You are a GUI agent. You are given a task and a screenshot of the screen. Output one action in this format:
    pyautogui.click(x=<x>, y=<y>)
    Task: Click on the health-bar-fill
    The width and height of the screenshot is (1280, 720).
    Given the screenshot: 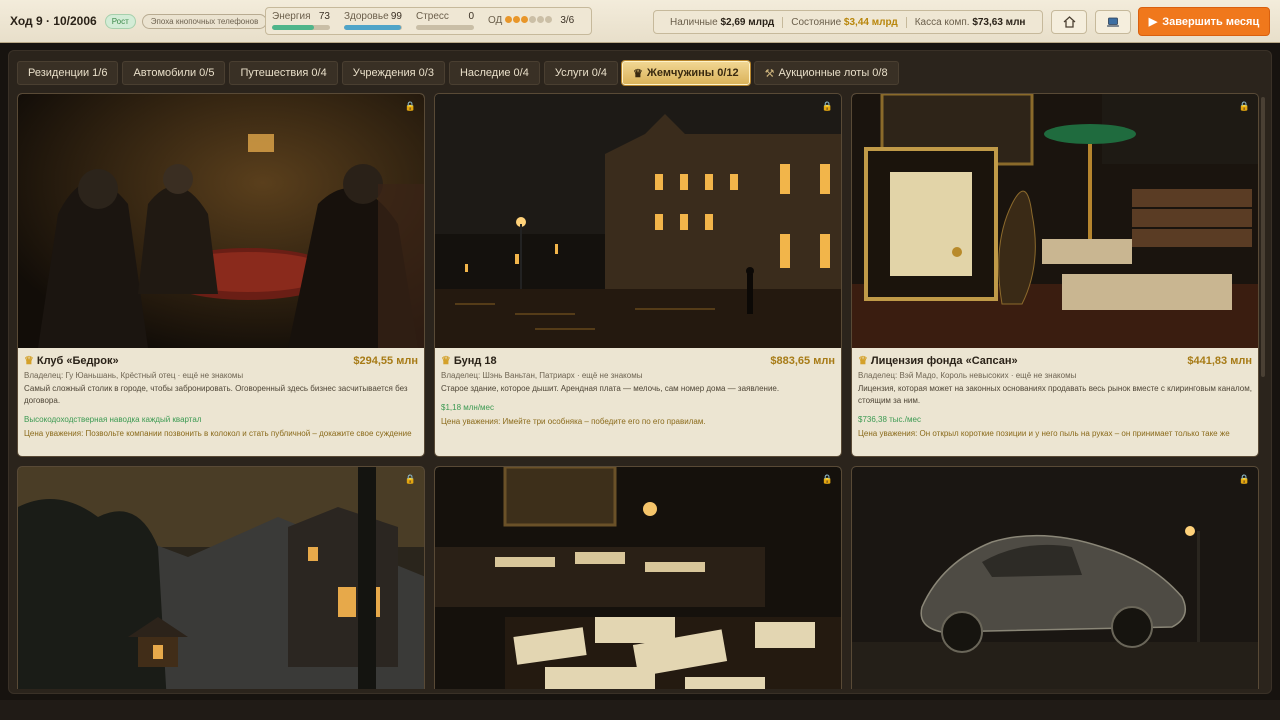 What is the action you would take?
    pyautogui.click(x=373, y=27)
    